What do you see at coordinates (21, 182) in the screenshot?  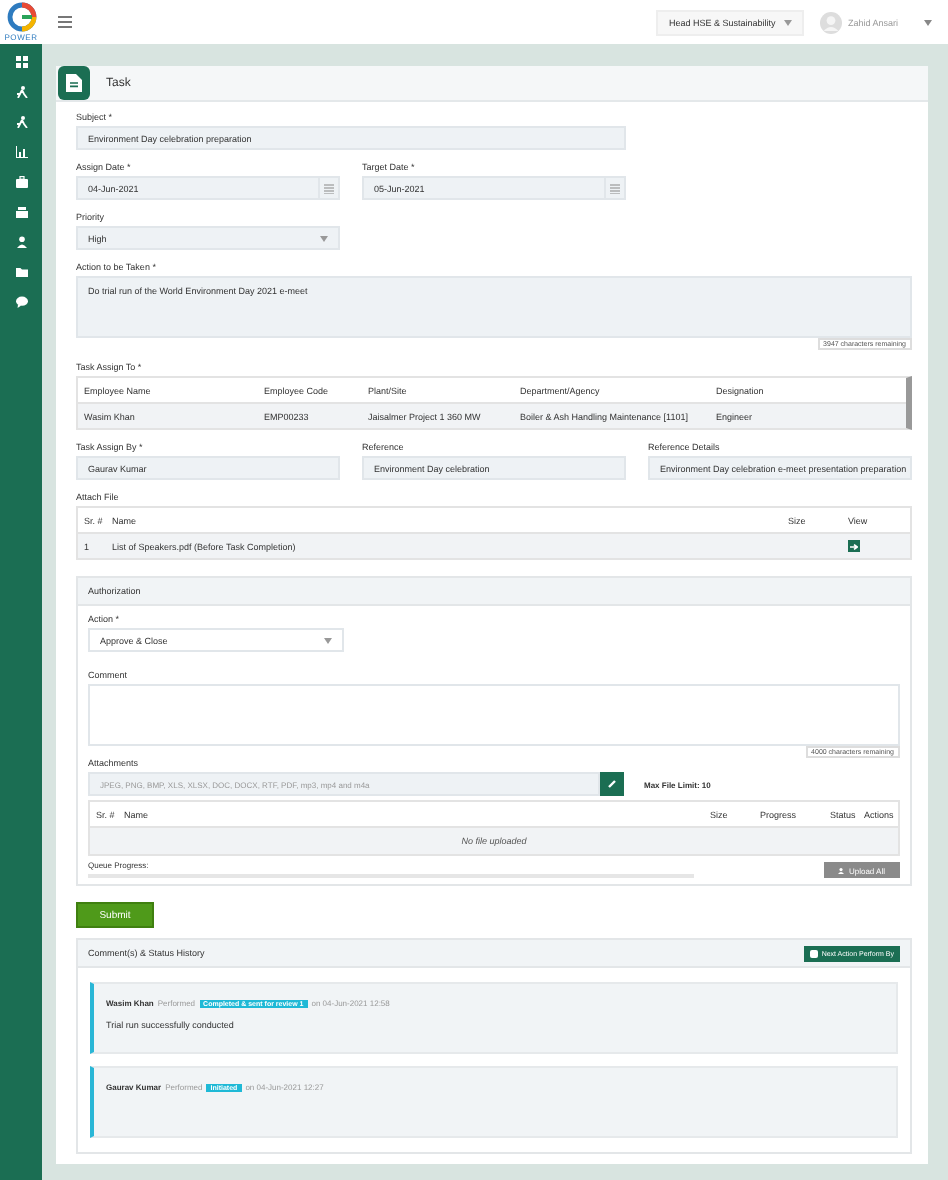 I see `case-icon` at bounding box center [21, 182].